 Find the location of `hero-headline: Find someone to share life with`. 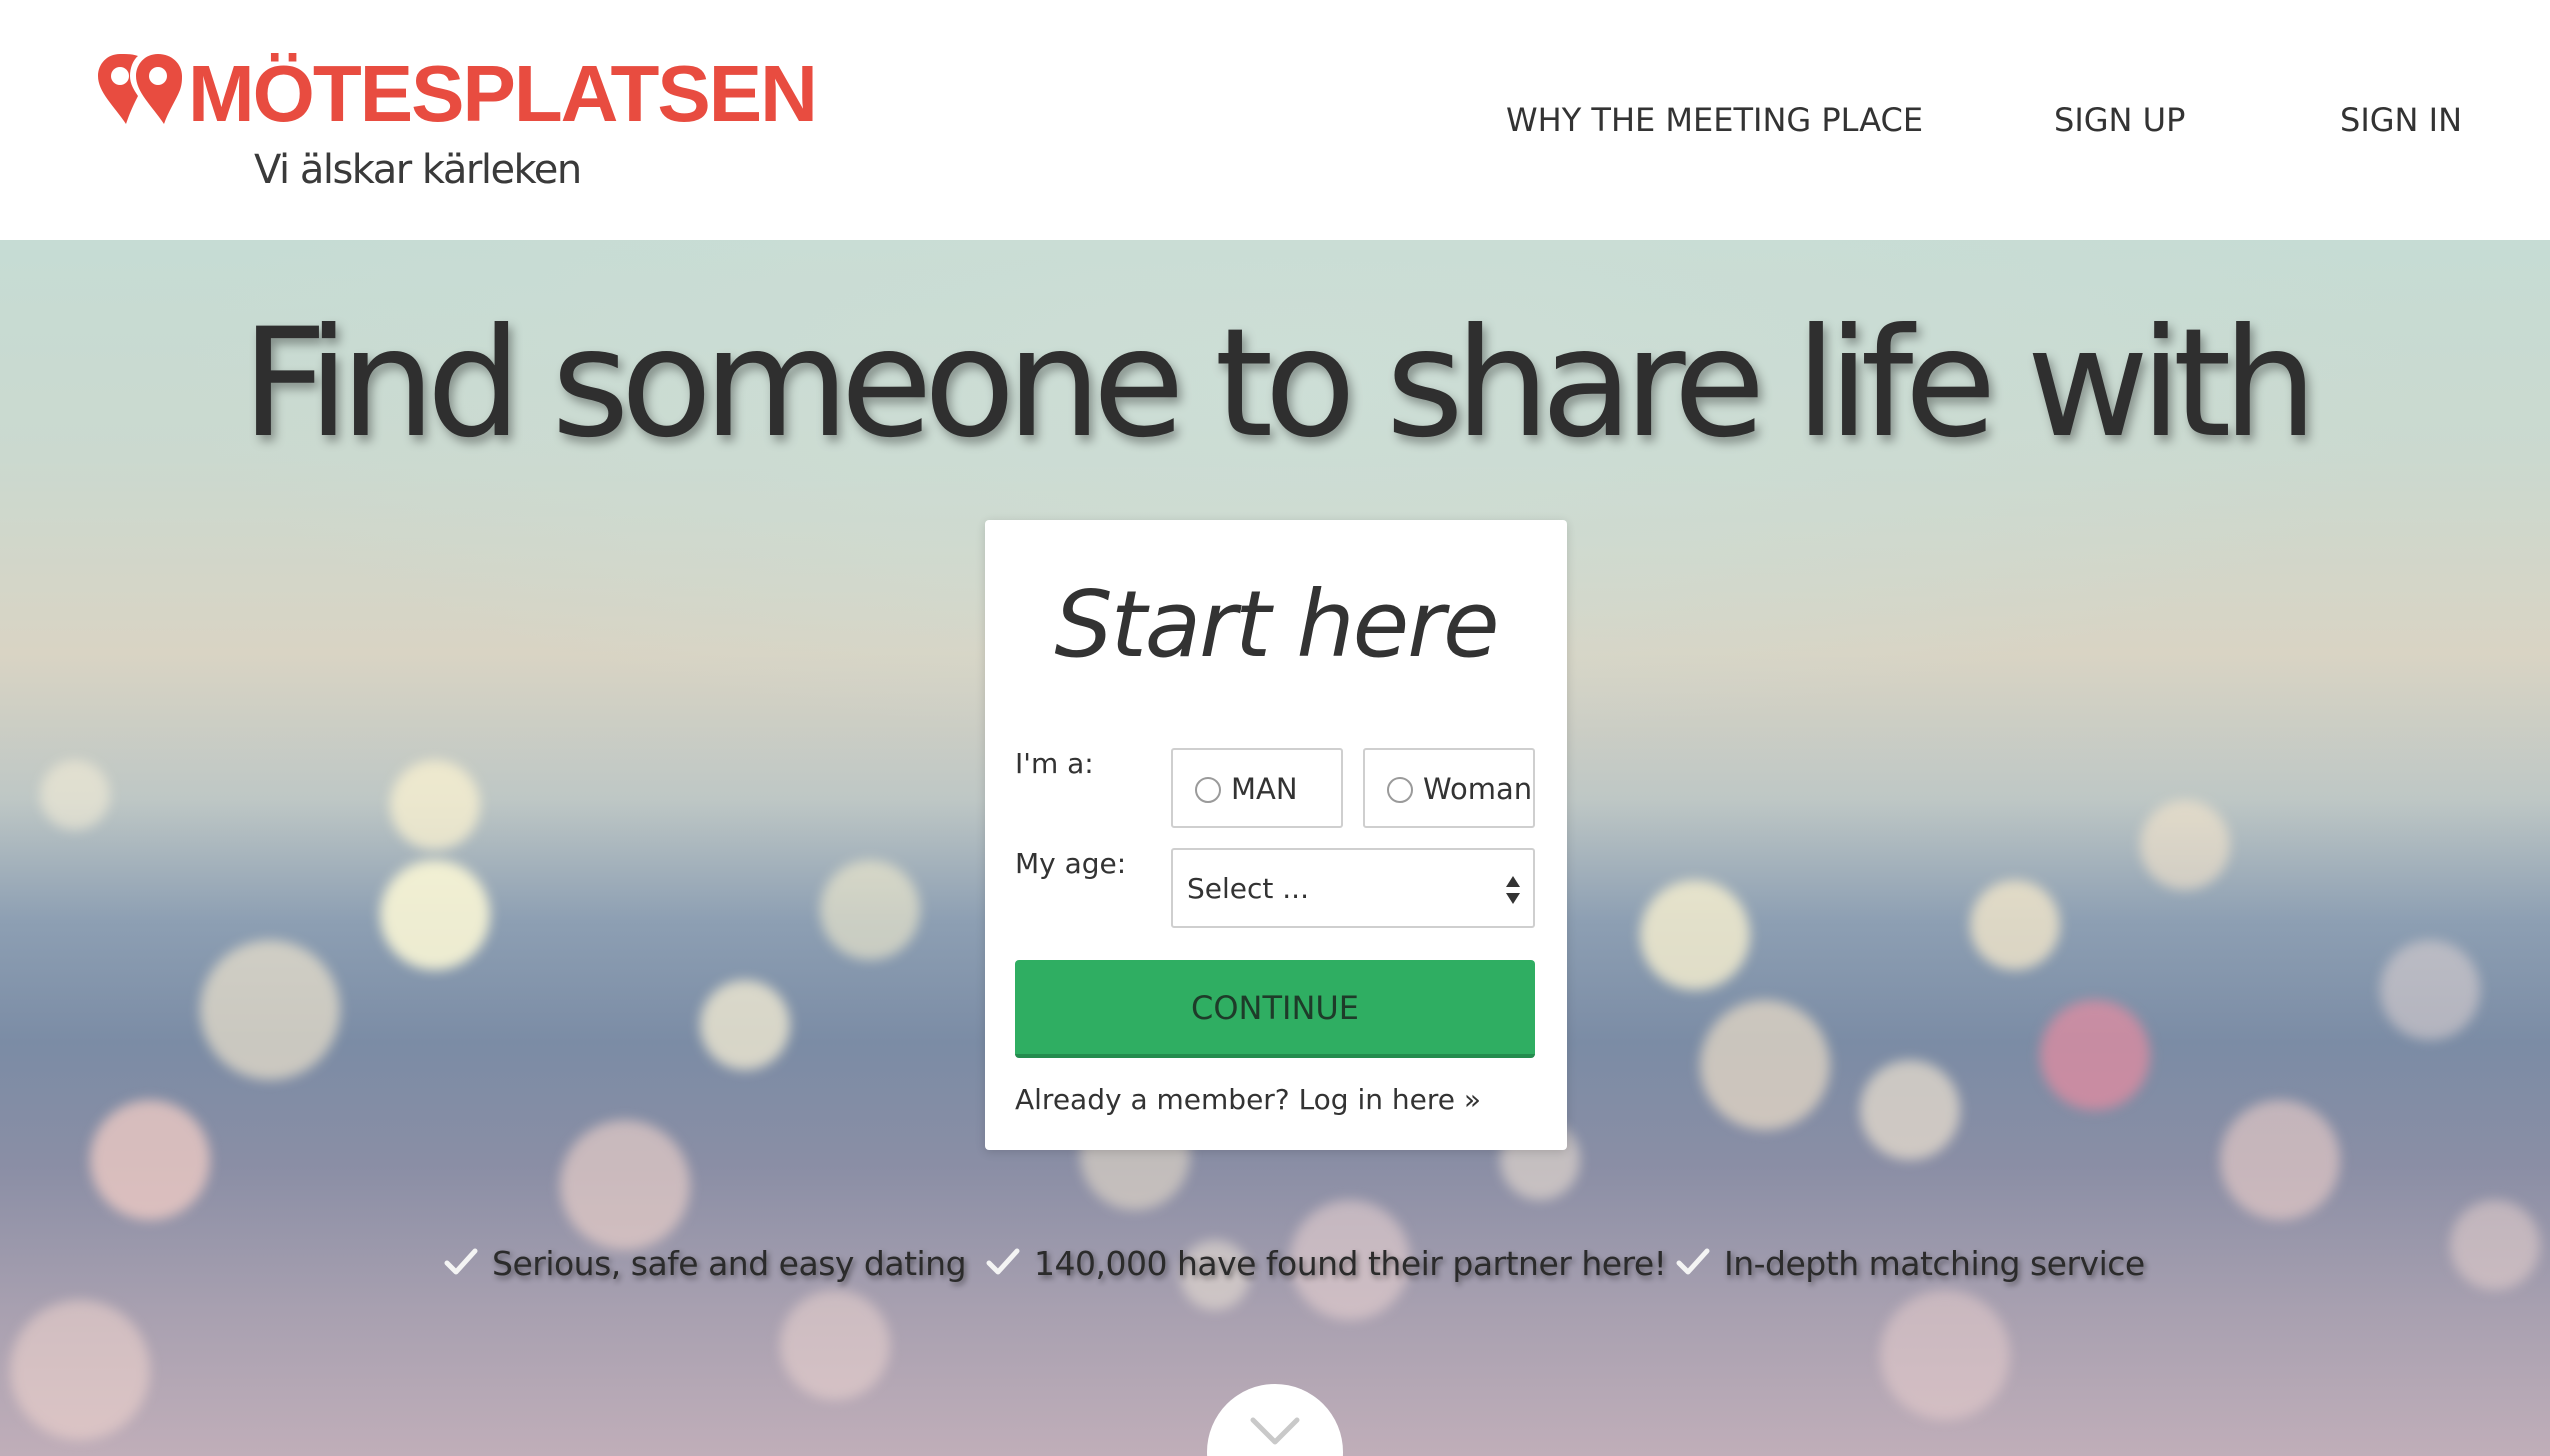

hero-headline: Find someone to share life with is located at coordinates (1279, 384).